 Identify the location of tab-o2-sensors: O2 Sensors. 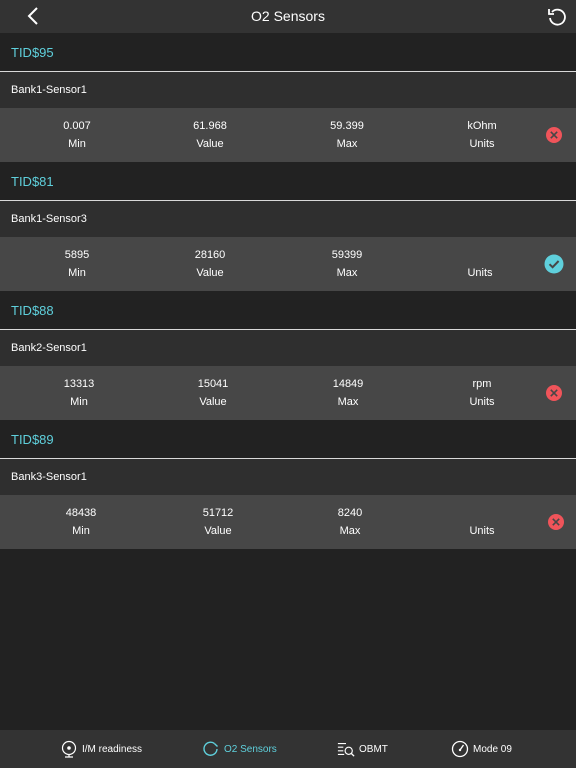
(239, 749).